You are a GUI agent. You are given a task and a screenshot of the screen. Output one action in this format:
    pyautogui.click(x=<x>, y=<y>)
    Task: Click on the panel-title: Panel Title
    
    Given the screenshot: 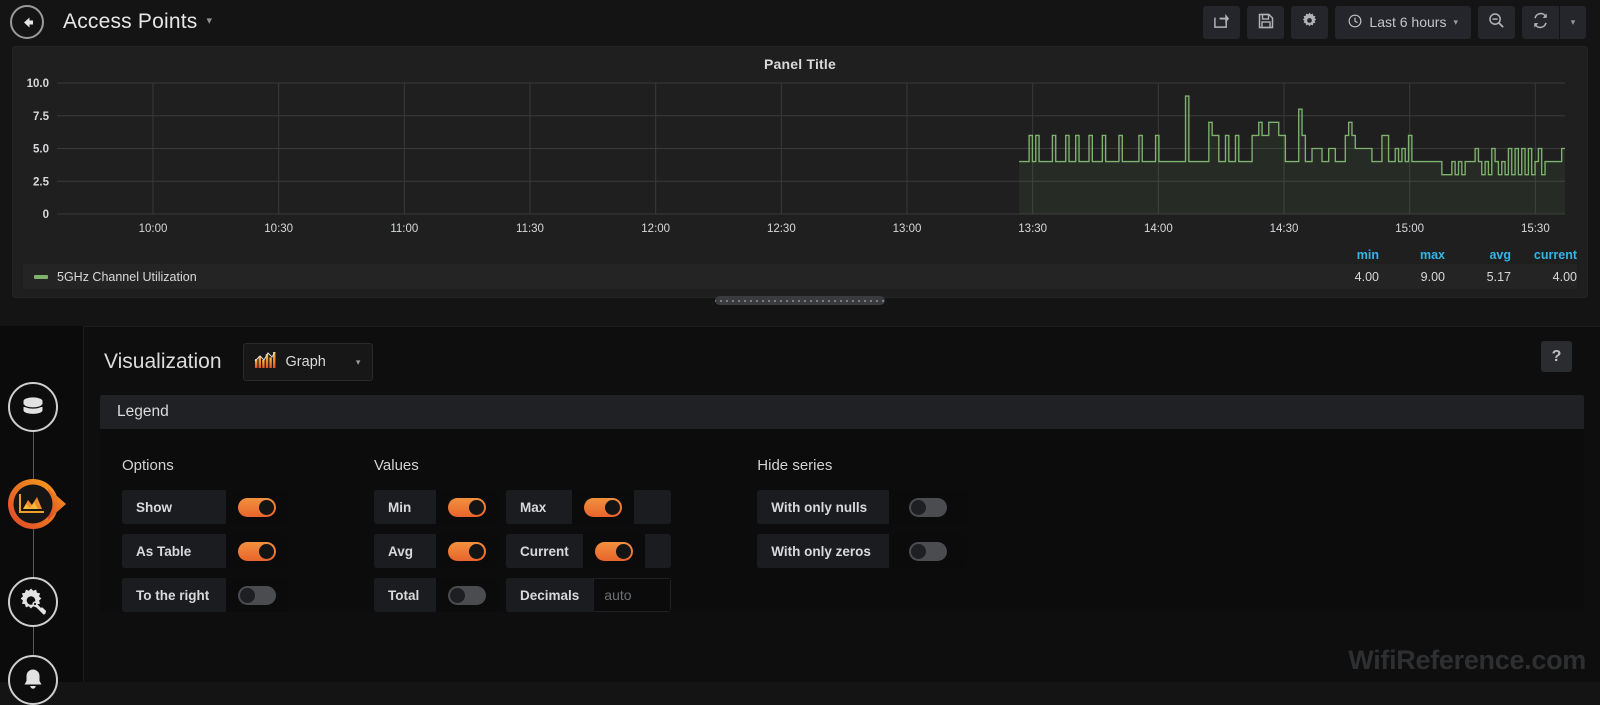 What is the action you would take?
    pyautogui.click(x=800, y=59)
    